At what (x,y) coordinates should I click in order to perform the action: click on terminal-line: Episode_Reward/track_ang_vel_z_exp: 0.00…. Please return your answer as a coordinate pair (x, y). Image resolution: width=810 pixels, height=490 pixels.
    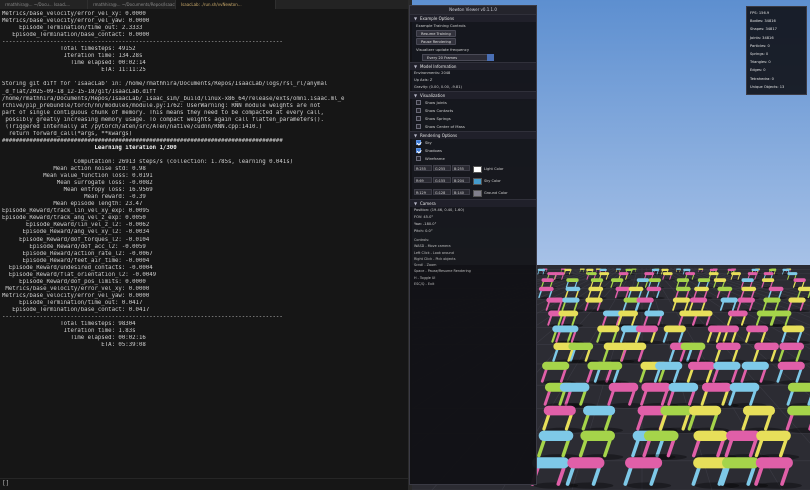
    Looking at the image, I should click on (74, 218).